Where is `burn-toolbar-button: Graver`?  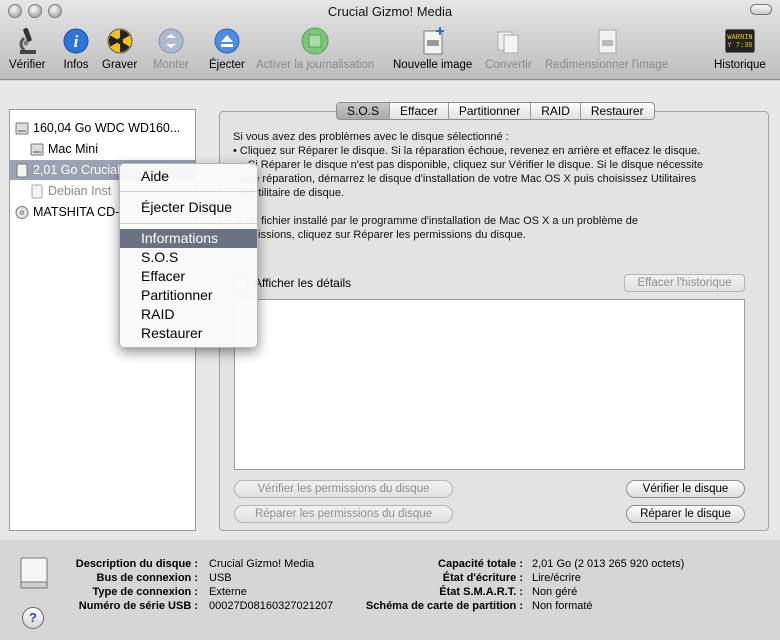 burn-toolbar-button: Graver is located at coordinates (119, 48).